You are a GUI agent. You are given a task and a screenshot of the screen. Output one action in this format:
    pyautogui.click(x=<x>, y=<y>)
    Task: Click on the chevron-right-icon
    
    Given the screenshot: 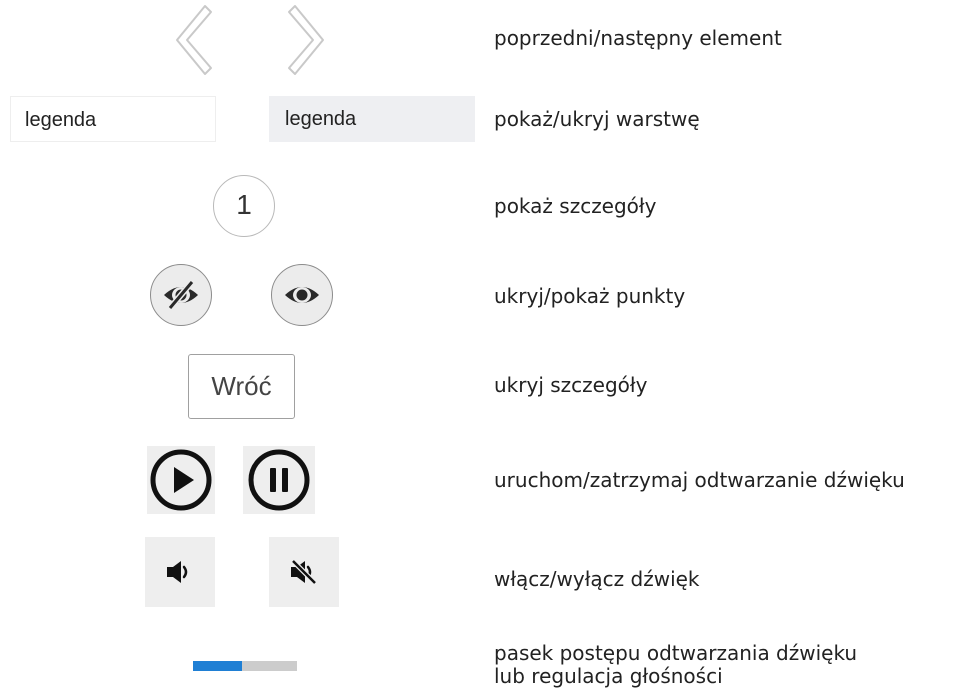 What is the action you would take?
    pyautogui.click(x=306, y=40)
    